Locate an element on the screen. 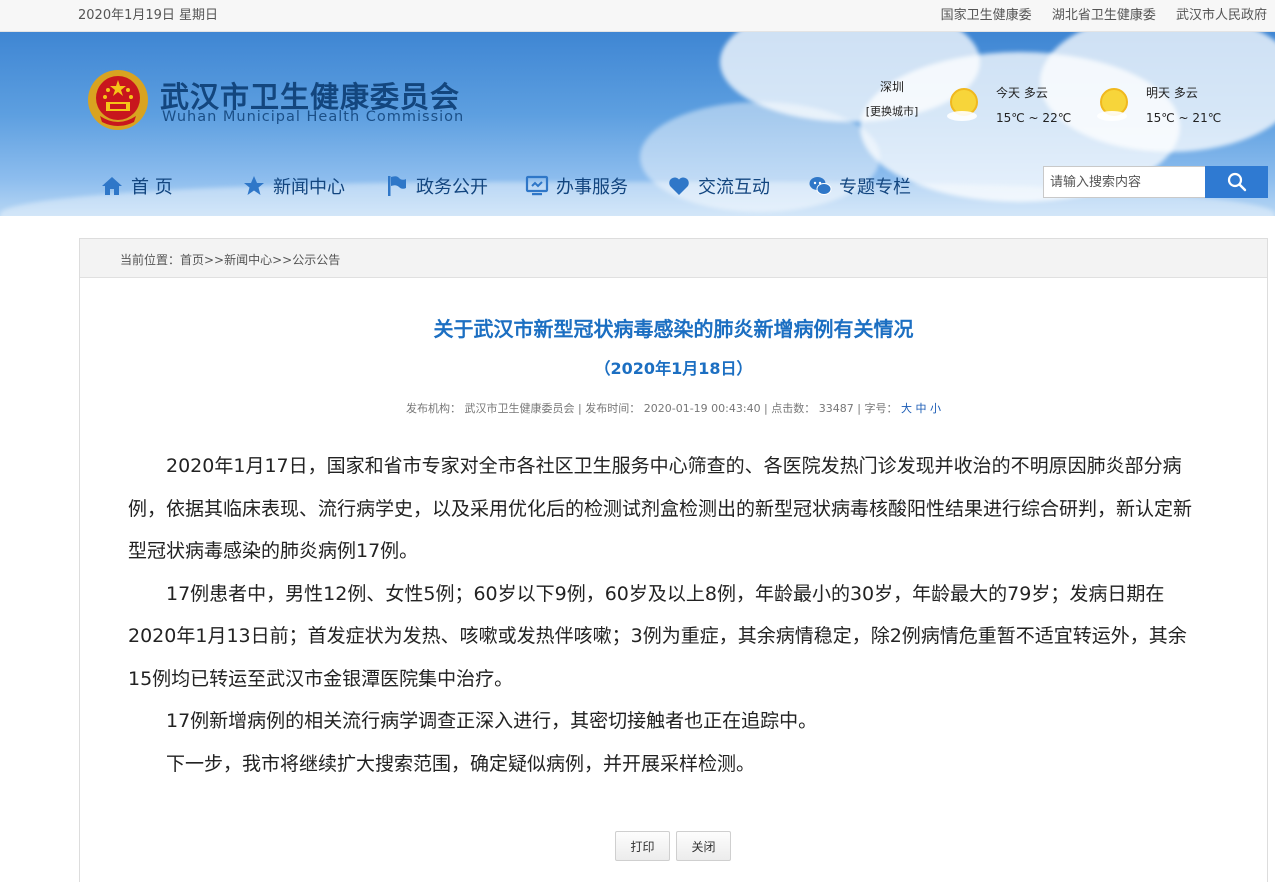 The image size is (1275, 882). weather-today-label: 今天 多云 is located at coordinates (1022, 93).